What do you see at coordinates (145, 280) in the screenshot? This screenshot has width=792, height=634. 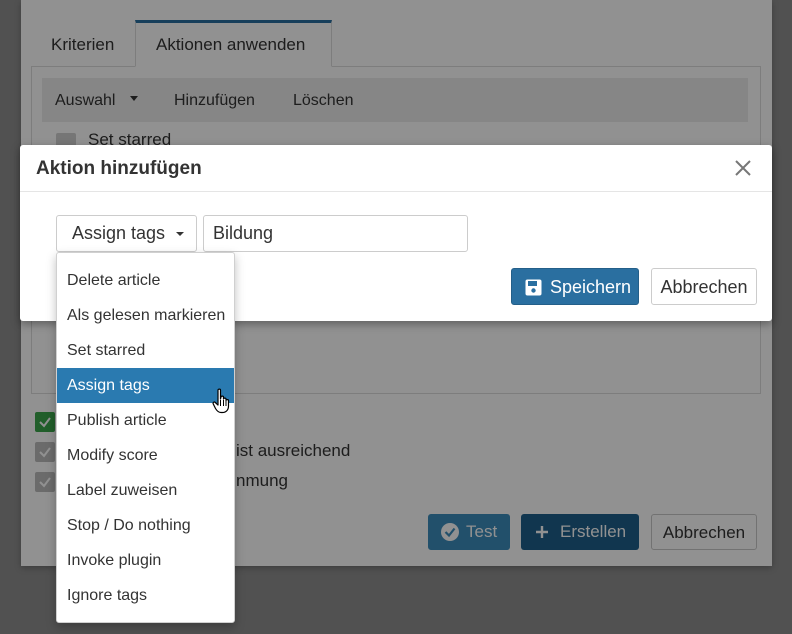 I see `menu-item-delete-article: Delete article` at bounding box center [145, 280].